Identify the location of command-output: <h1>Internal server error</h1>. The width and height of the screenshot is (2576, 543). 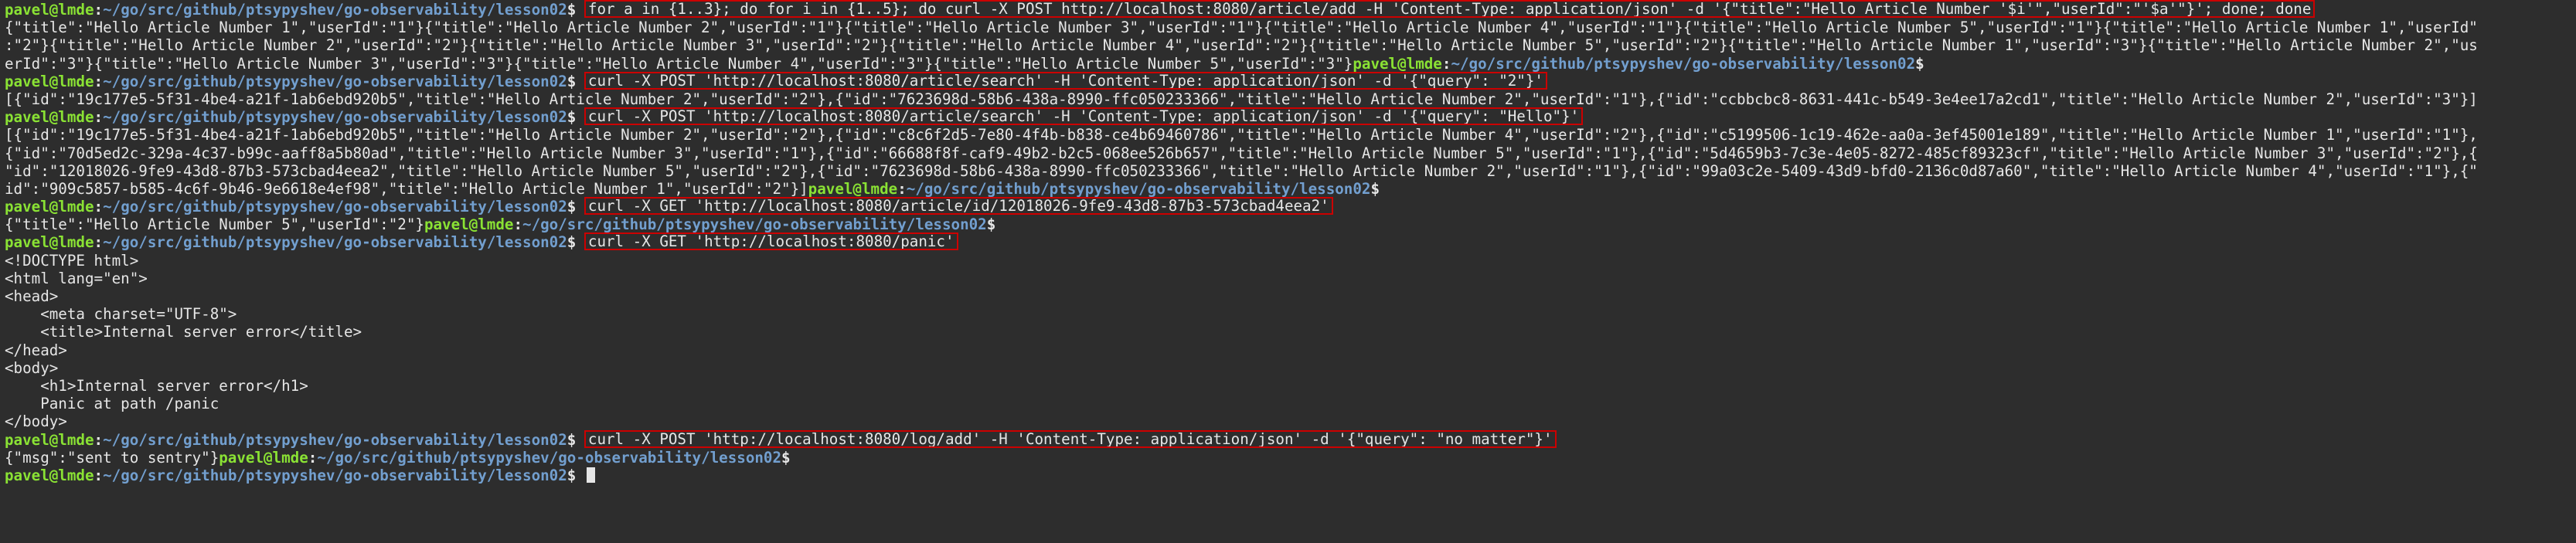
(156, 385).